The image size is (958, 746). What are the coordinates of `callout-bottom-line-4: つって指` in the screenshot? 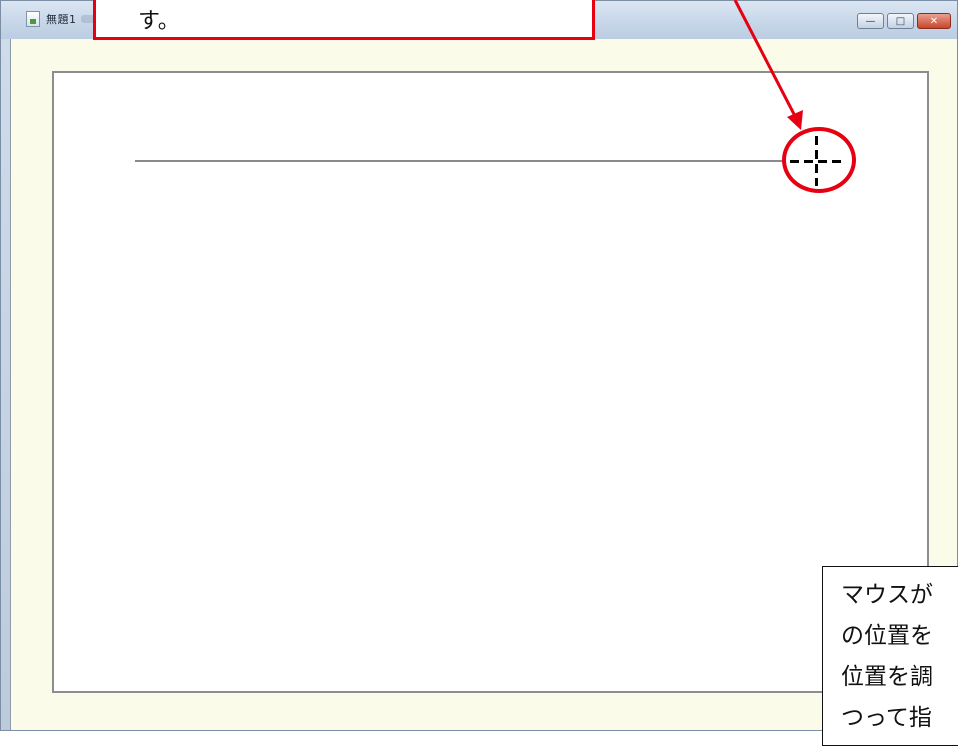 It's located at (886, 718).